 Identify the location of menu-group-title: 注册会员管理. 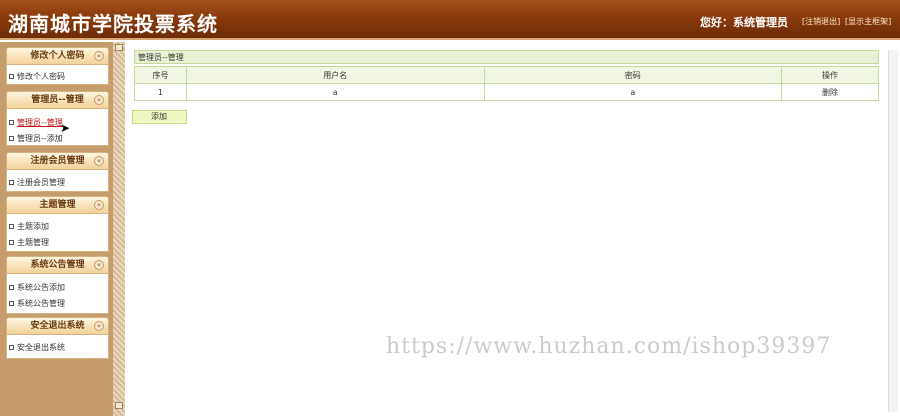
(57, 161).